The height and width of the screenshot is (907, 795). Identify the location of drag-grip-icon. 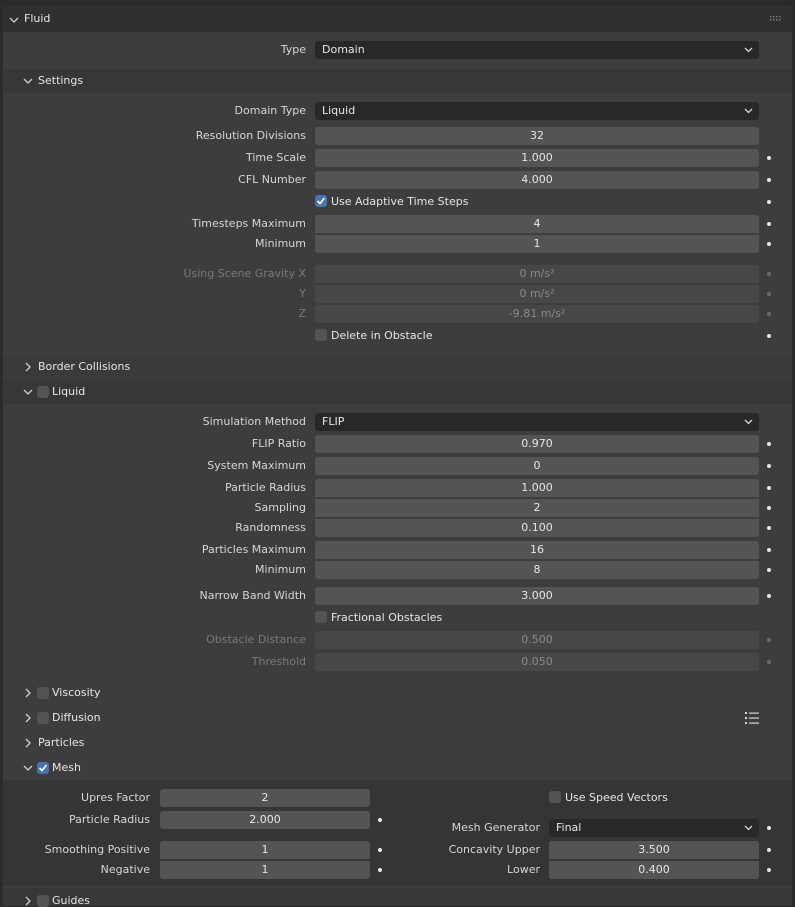
(776, 19).